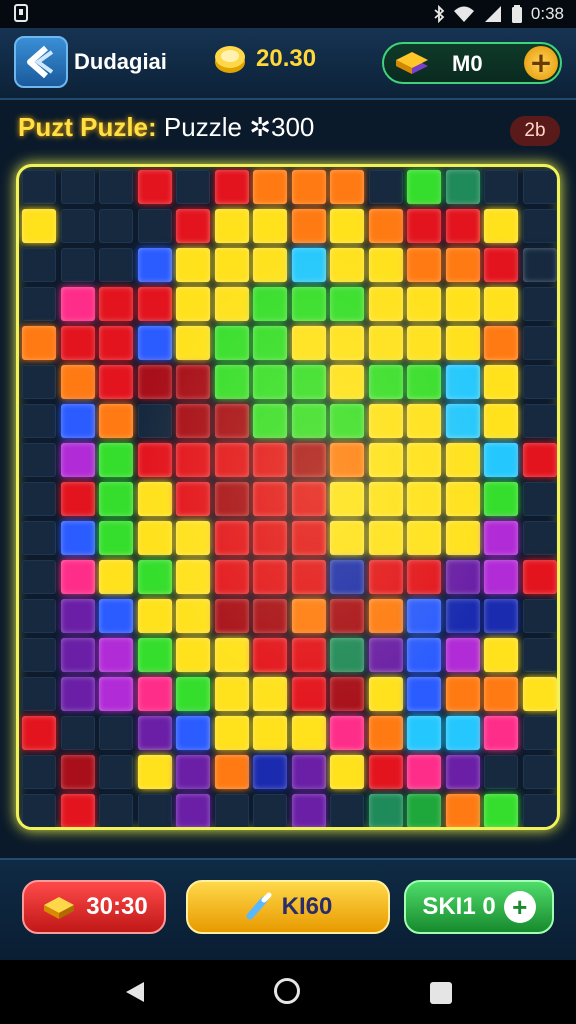 The width and height of the screenshot is (576, 1024). Describe the element at coordinates (135, 992) in the screenshot. I see `nav-back-icon` at that location.